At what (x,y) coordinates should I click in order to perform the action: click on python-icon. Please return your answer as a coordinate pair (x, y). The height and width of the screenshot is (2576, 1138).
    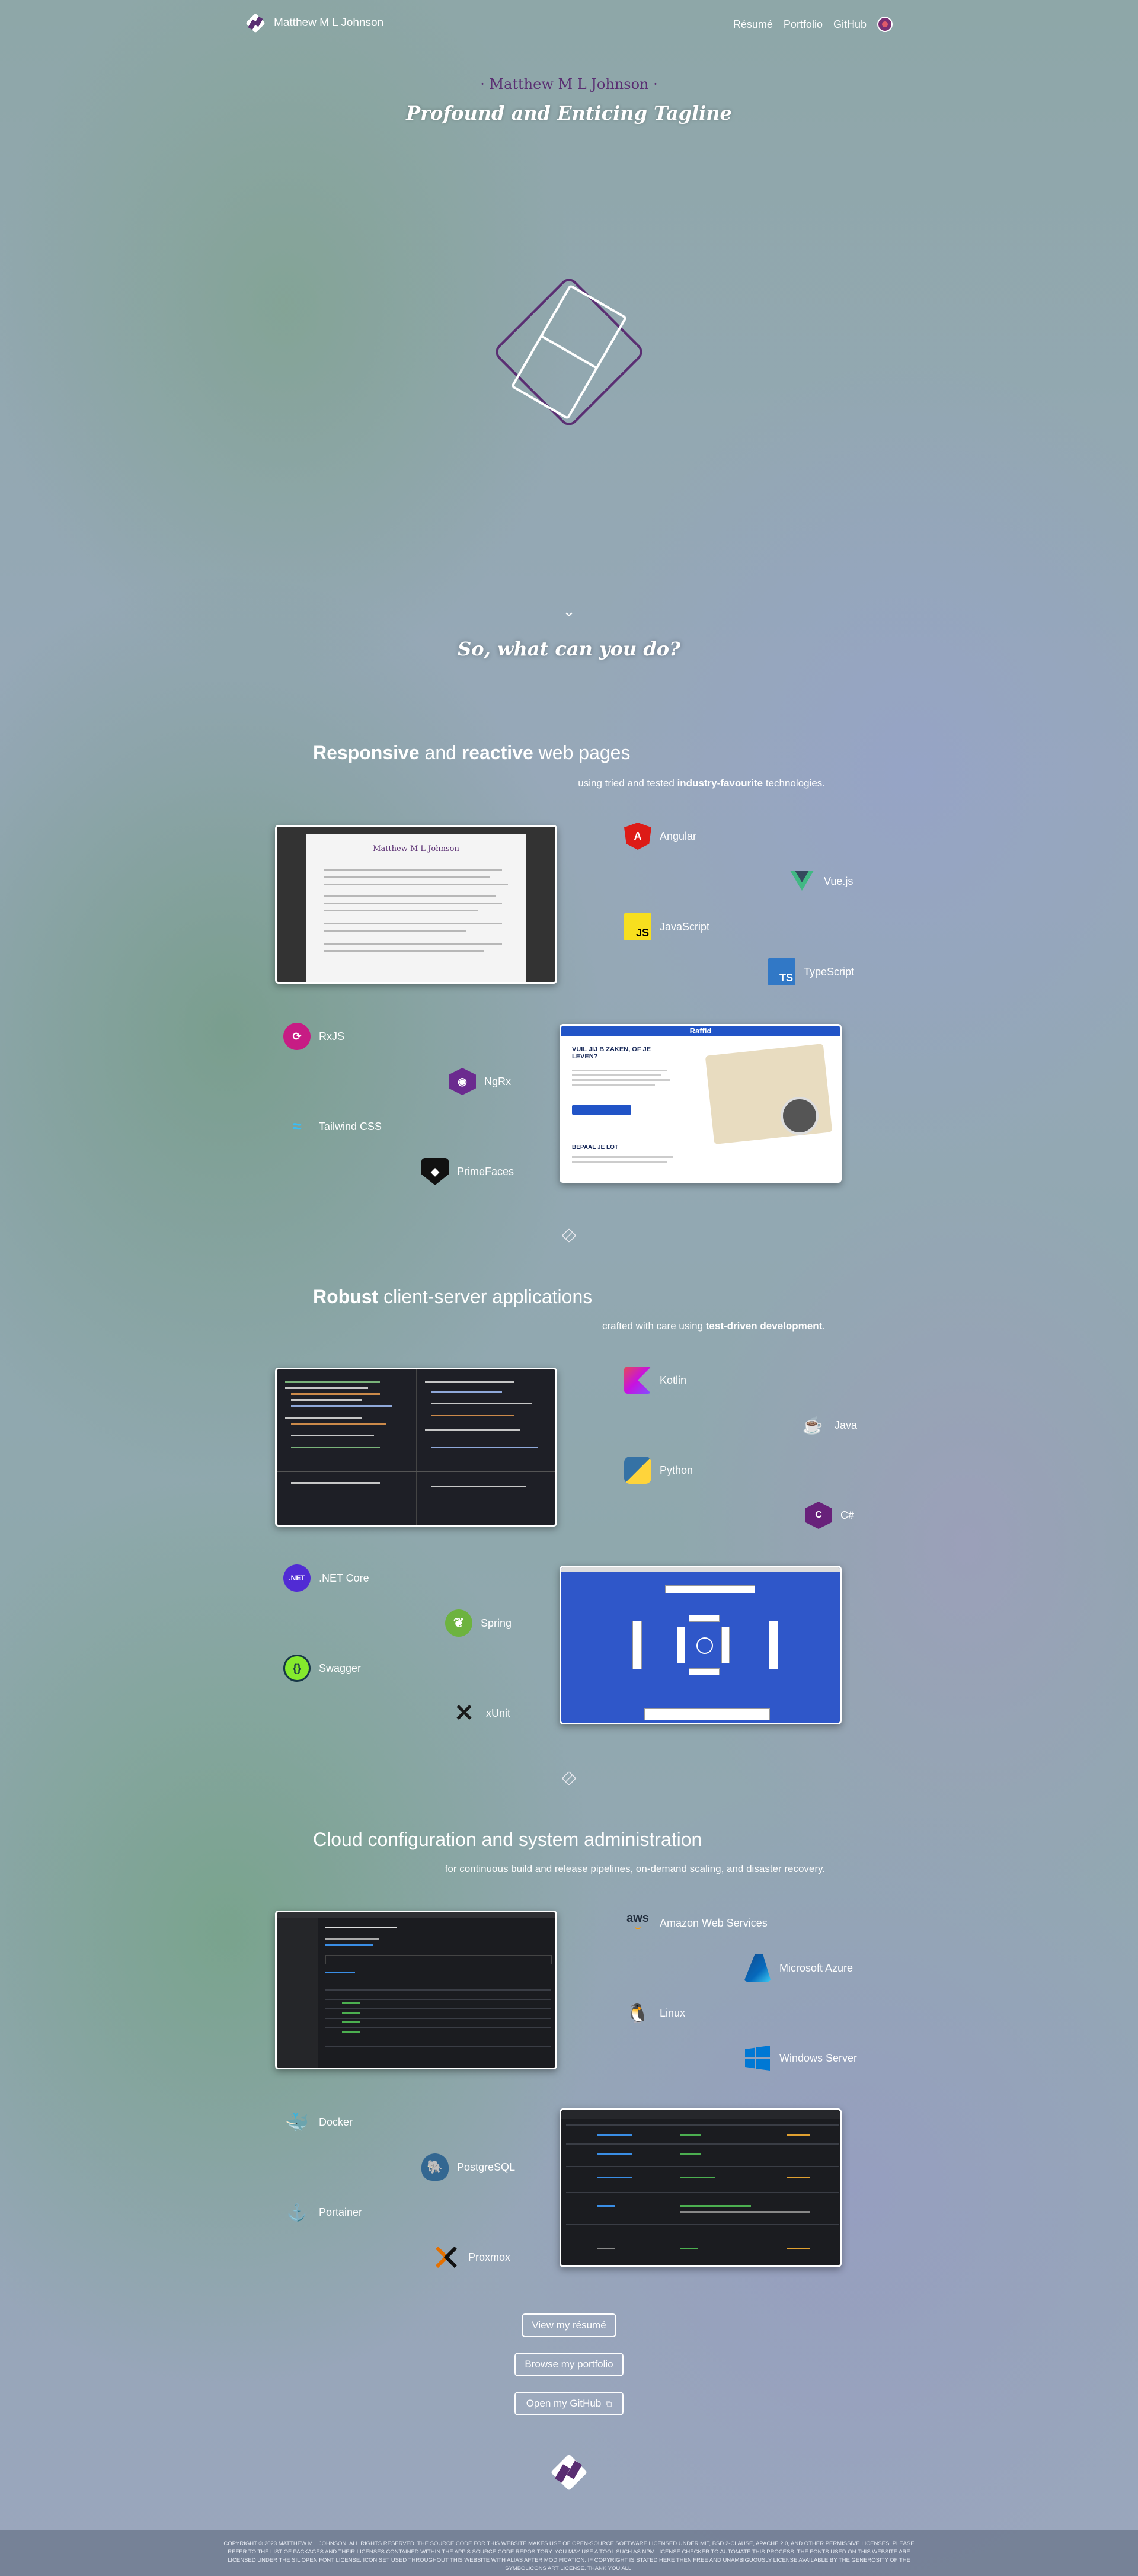
    Looking at the image, I should click on (637, 1470).